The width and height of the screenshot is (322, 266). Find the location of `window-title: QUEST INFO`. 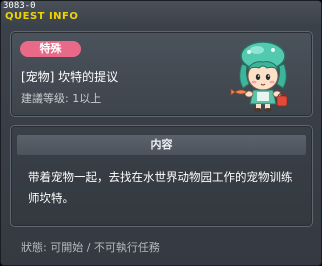

window-title: QUEST INFO is located at coordinates (42, 16).